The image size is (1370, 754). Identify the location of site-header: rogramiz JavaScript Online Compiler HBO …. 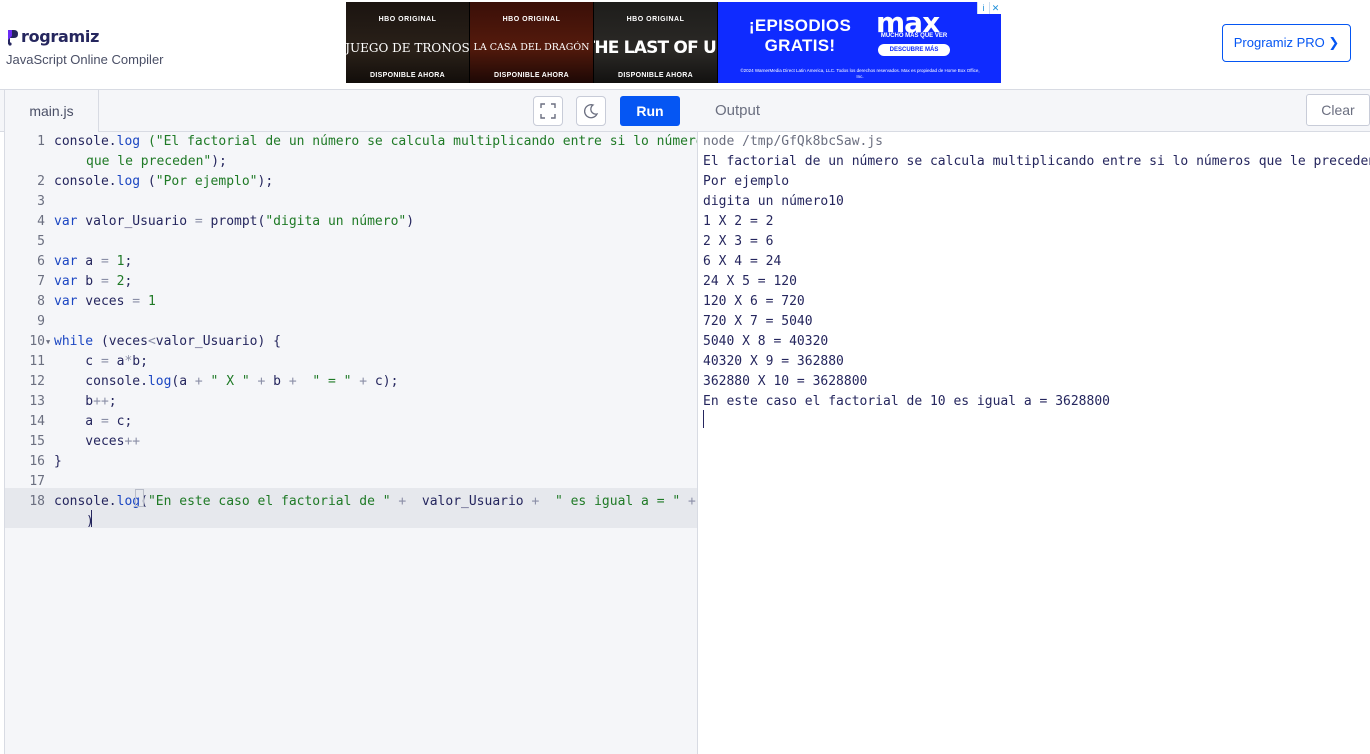
(685, 45).